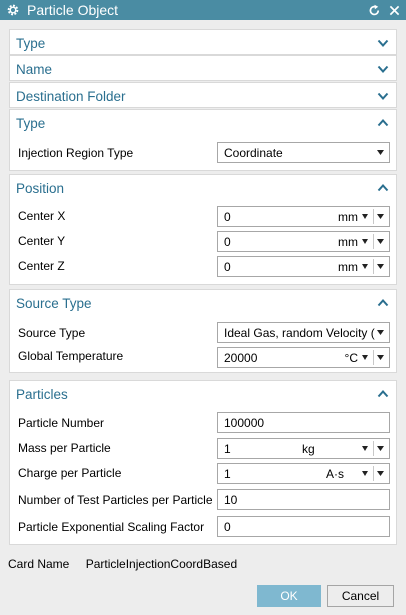 The image size is (406, 615). What do you see at coordinates (71, 96) in the screenshot?
I see `section-title-destination-folder: Destination Folder` at bounding box center [71, 96].